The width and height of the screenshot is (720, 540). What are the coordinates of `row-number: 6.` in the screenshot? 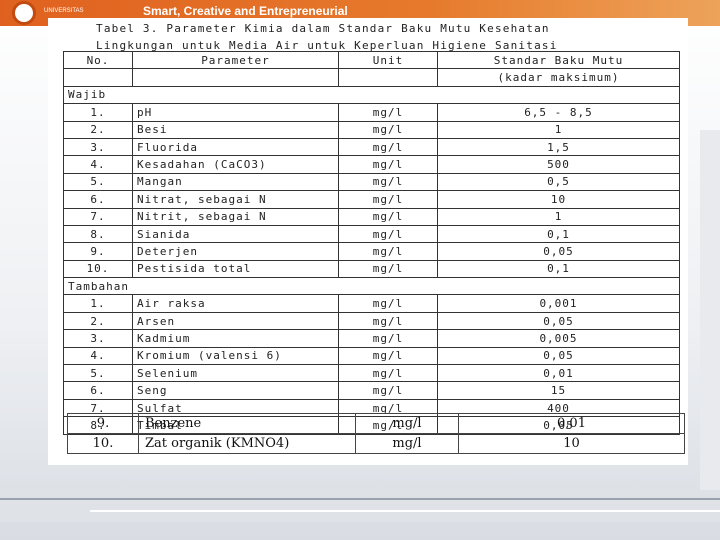 It's located at (98, 390).